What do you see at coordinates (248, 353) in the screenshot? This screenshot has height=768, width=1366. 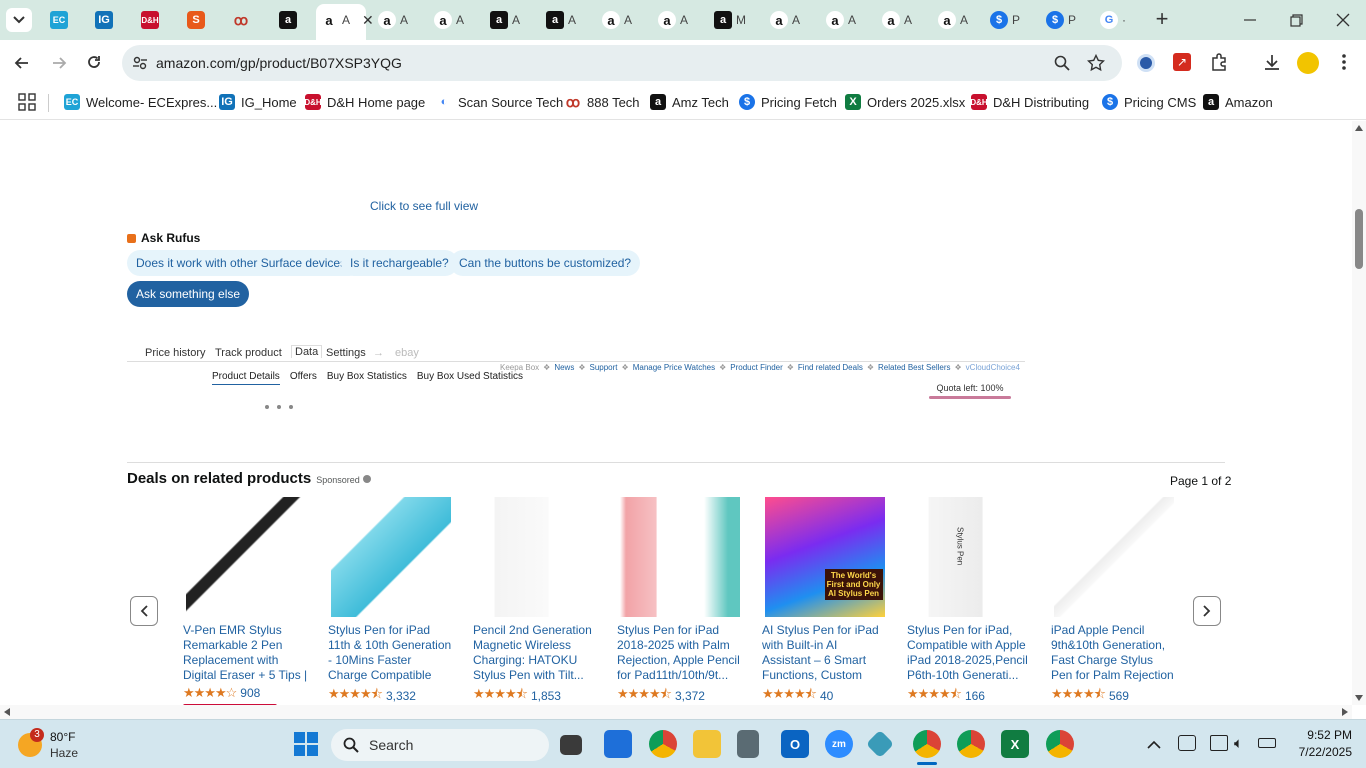 I see `keepa-tab: Track product` at bounding box center [248, 353].